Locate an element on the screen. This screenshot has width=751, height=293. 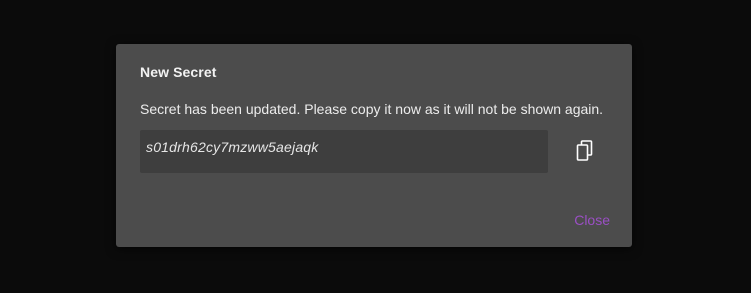
copy-icon is located at coordinates (584, 150).